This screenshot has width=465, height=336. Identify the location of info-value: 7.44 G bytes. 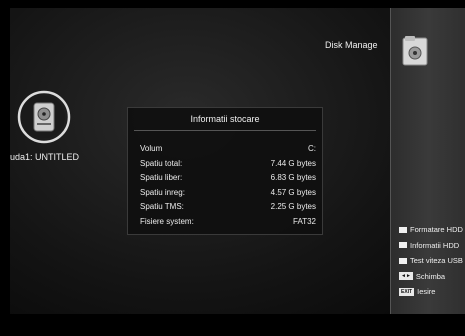
(293, 163).